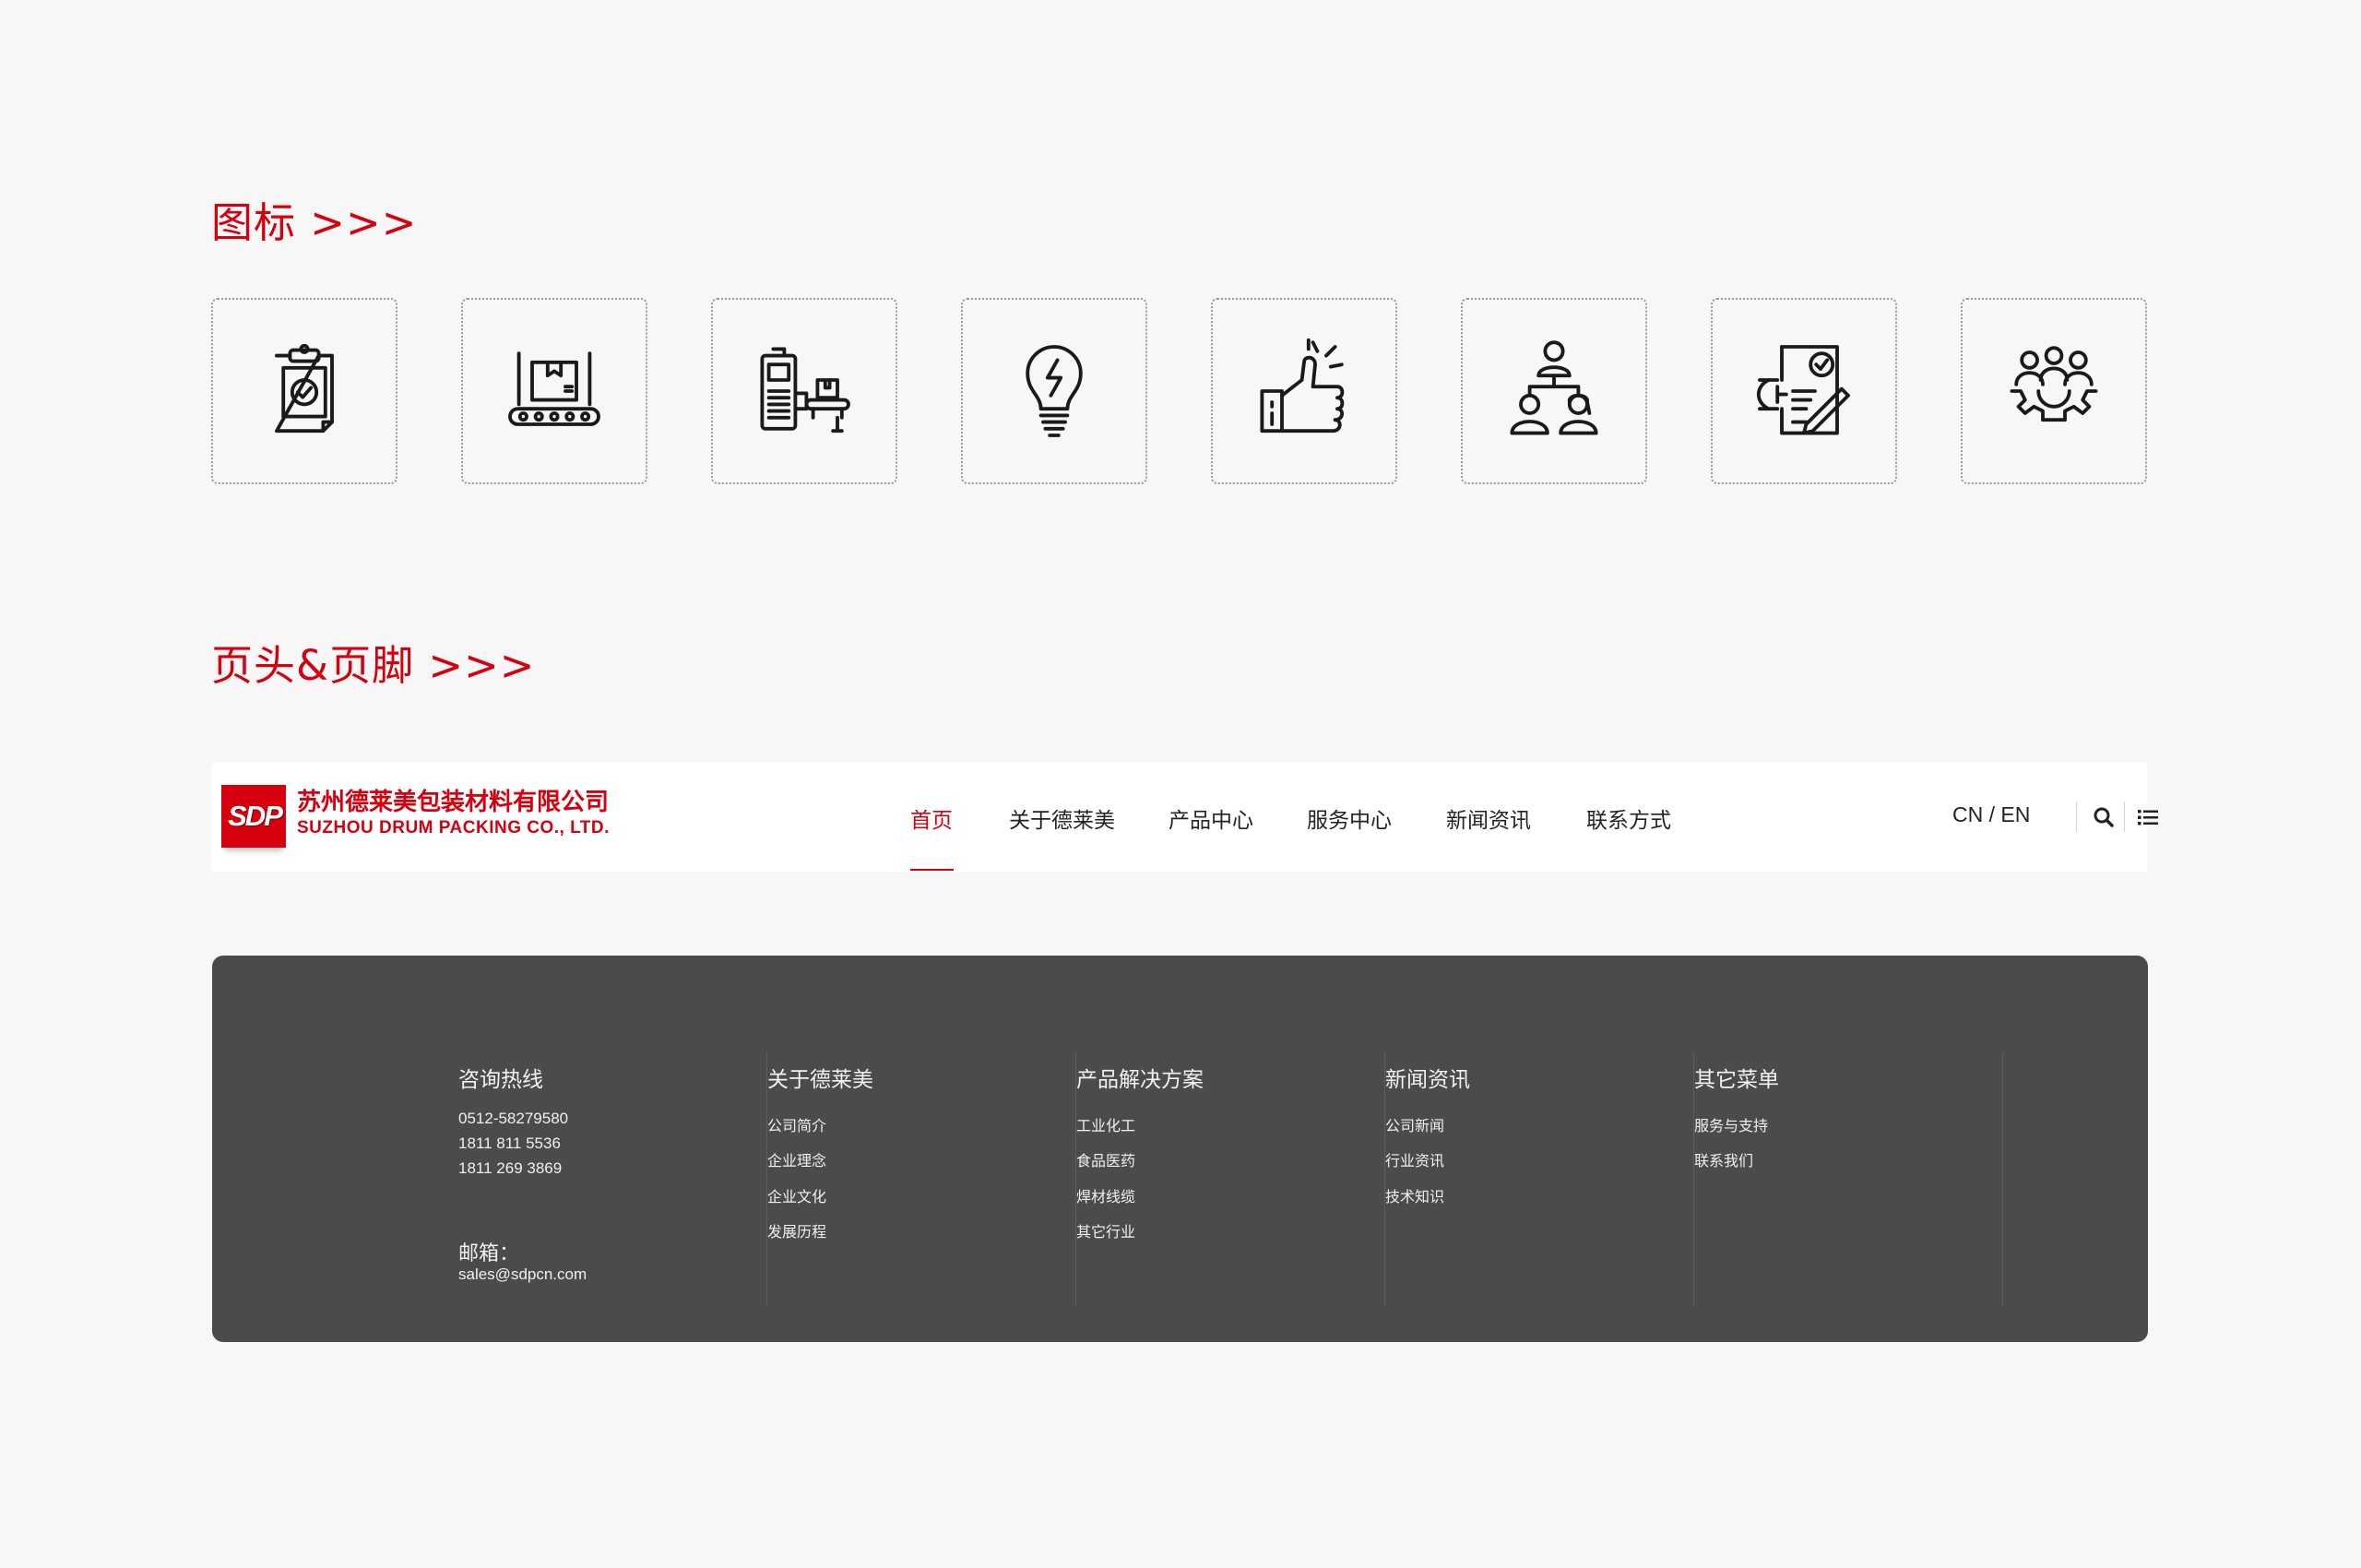 This screenshot has height=1568, width=2361. Describe the element at coordinates (314, 222) in the screenshot. I see `icons-section-title: 图标 >>>` at that location.